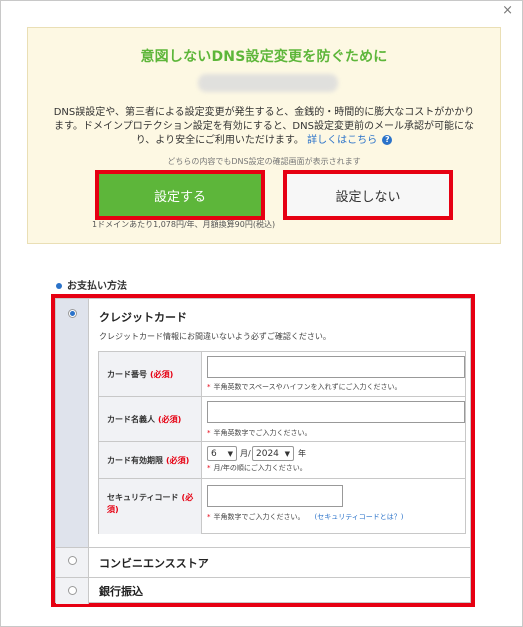  What do you see at coordinates (72, 313) in the screenshot?
I see `radio-credit-card` at bounding box center [72, 313].